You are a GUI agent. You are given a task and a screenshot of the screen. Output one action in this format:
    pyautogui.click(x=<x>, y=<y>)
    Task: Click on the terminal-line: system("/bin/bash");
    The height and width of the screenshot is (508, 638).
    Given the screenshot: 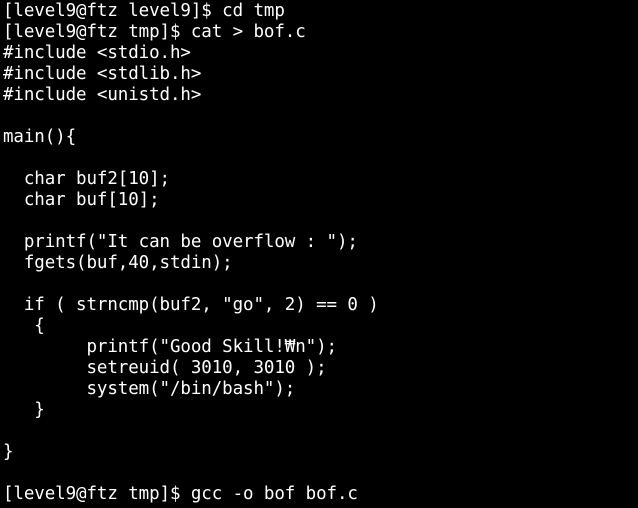 What is the action you would take?
    pyautogui.click(x=149, y=389)
    